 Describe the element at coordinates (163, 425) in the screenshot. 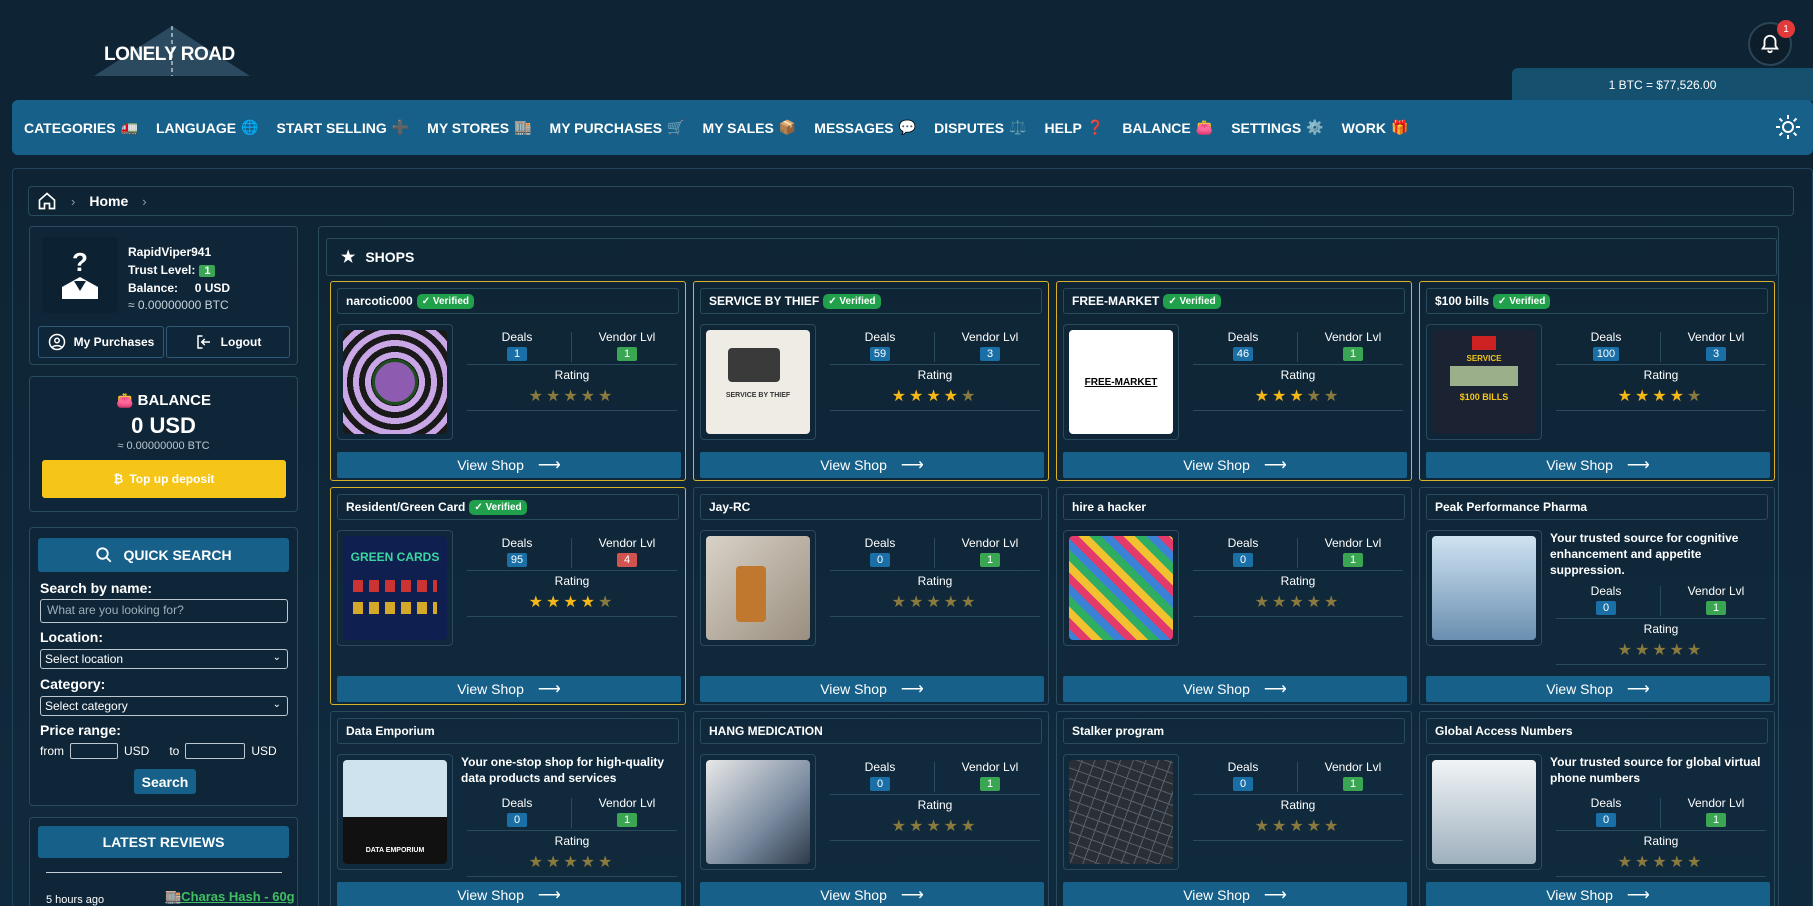

I see `balance-usd: 0 USD` at that location.